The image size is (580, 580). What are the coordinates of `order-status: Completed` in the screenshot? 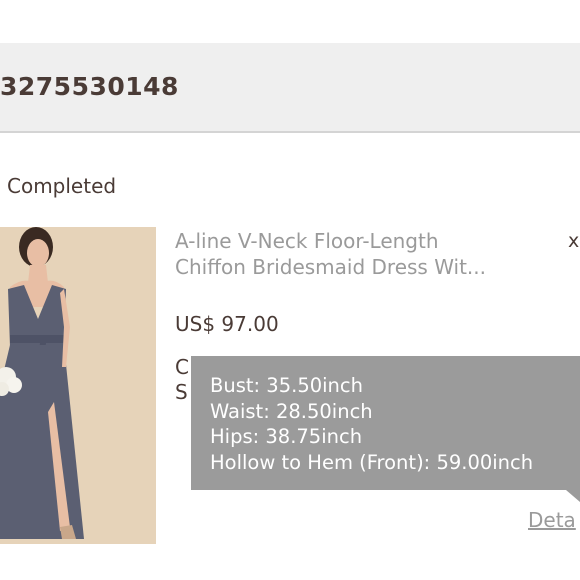 It's located at (62, 186).